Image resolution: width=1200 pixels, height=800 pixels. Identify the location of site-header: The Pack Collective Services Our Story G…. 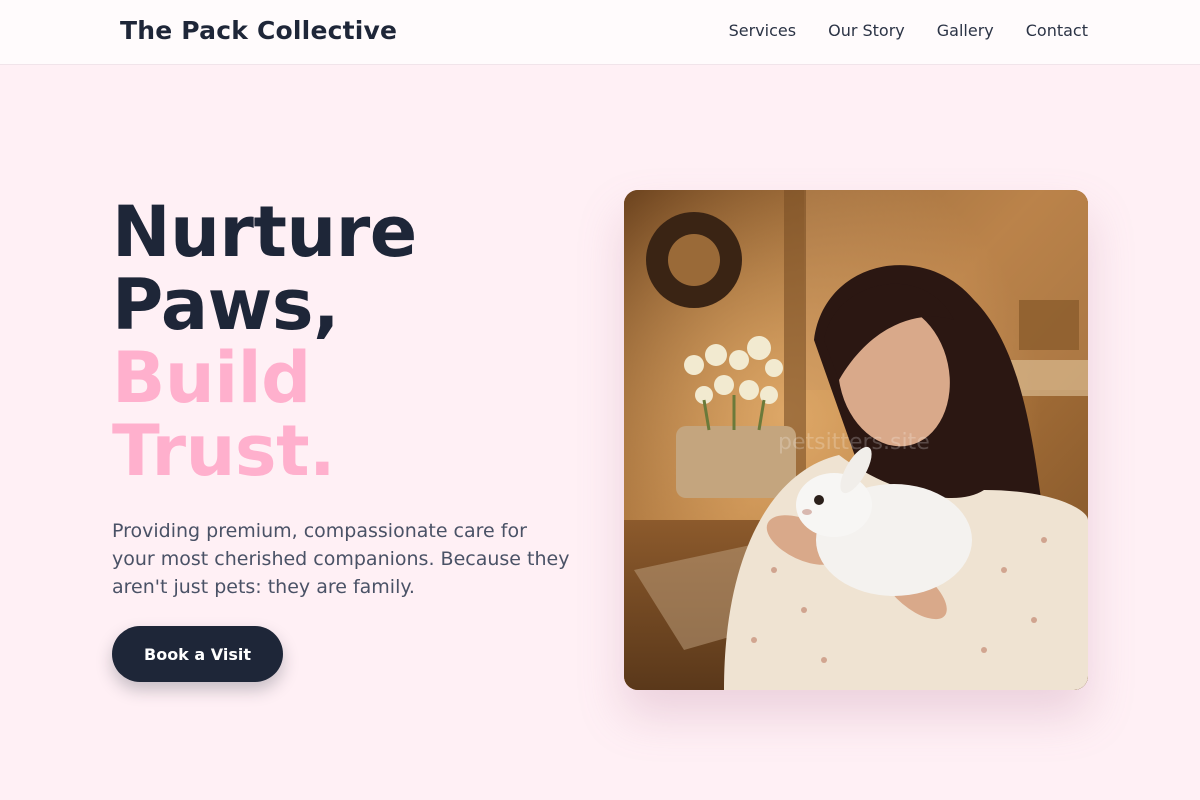
(600, 32).